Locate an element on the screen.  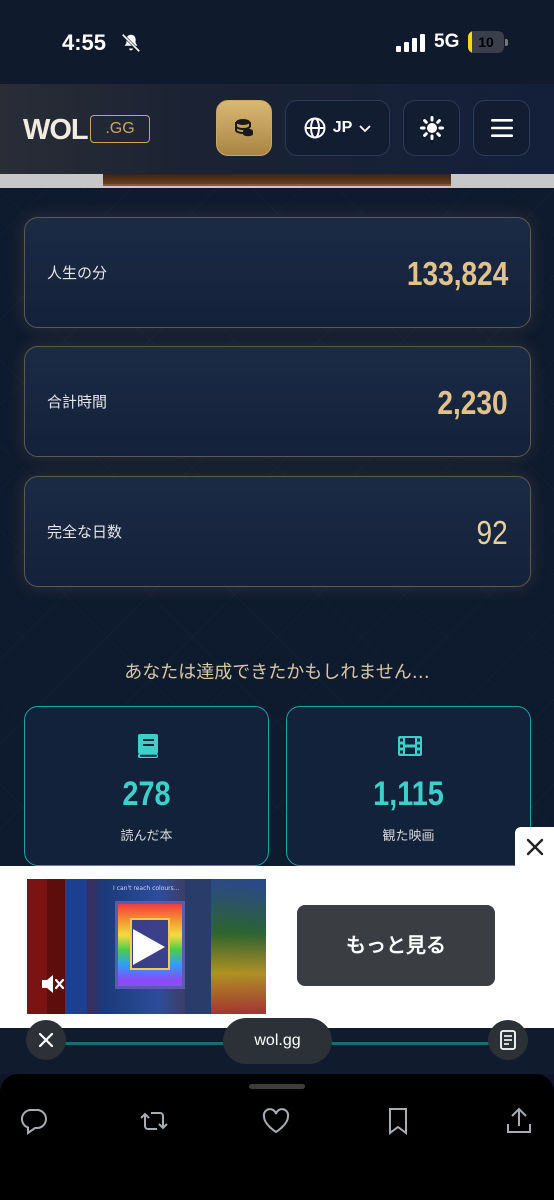
tweet-action-bar is located at coordinates (277, 1137).